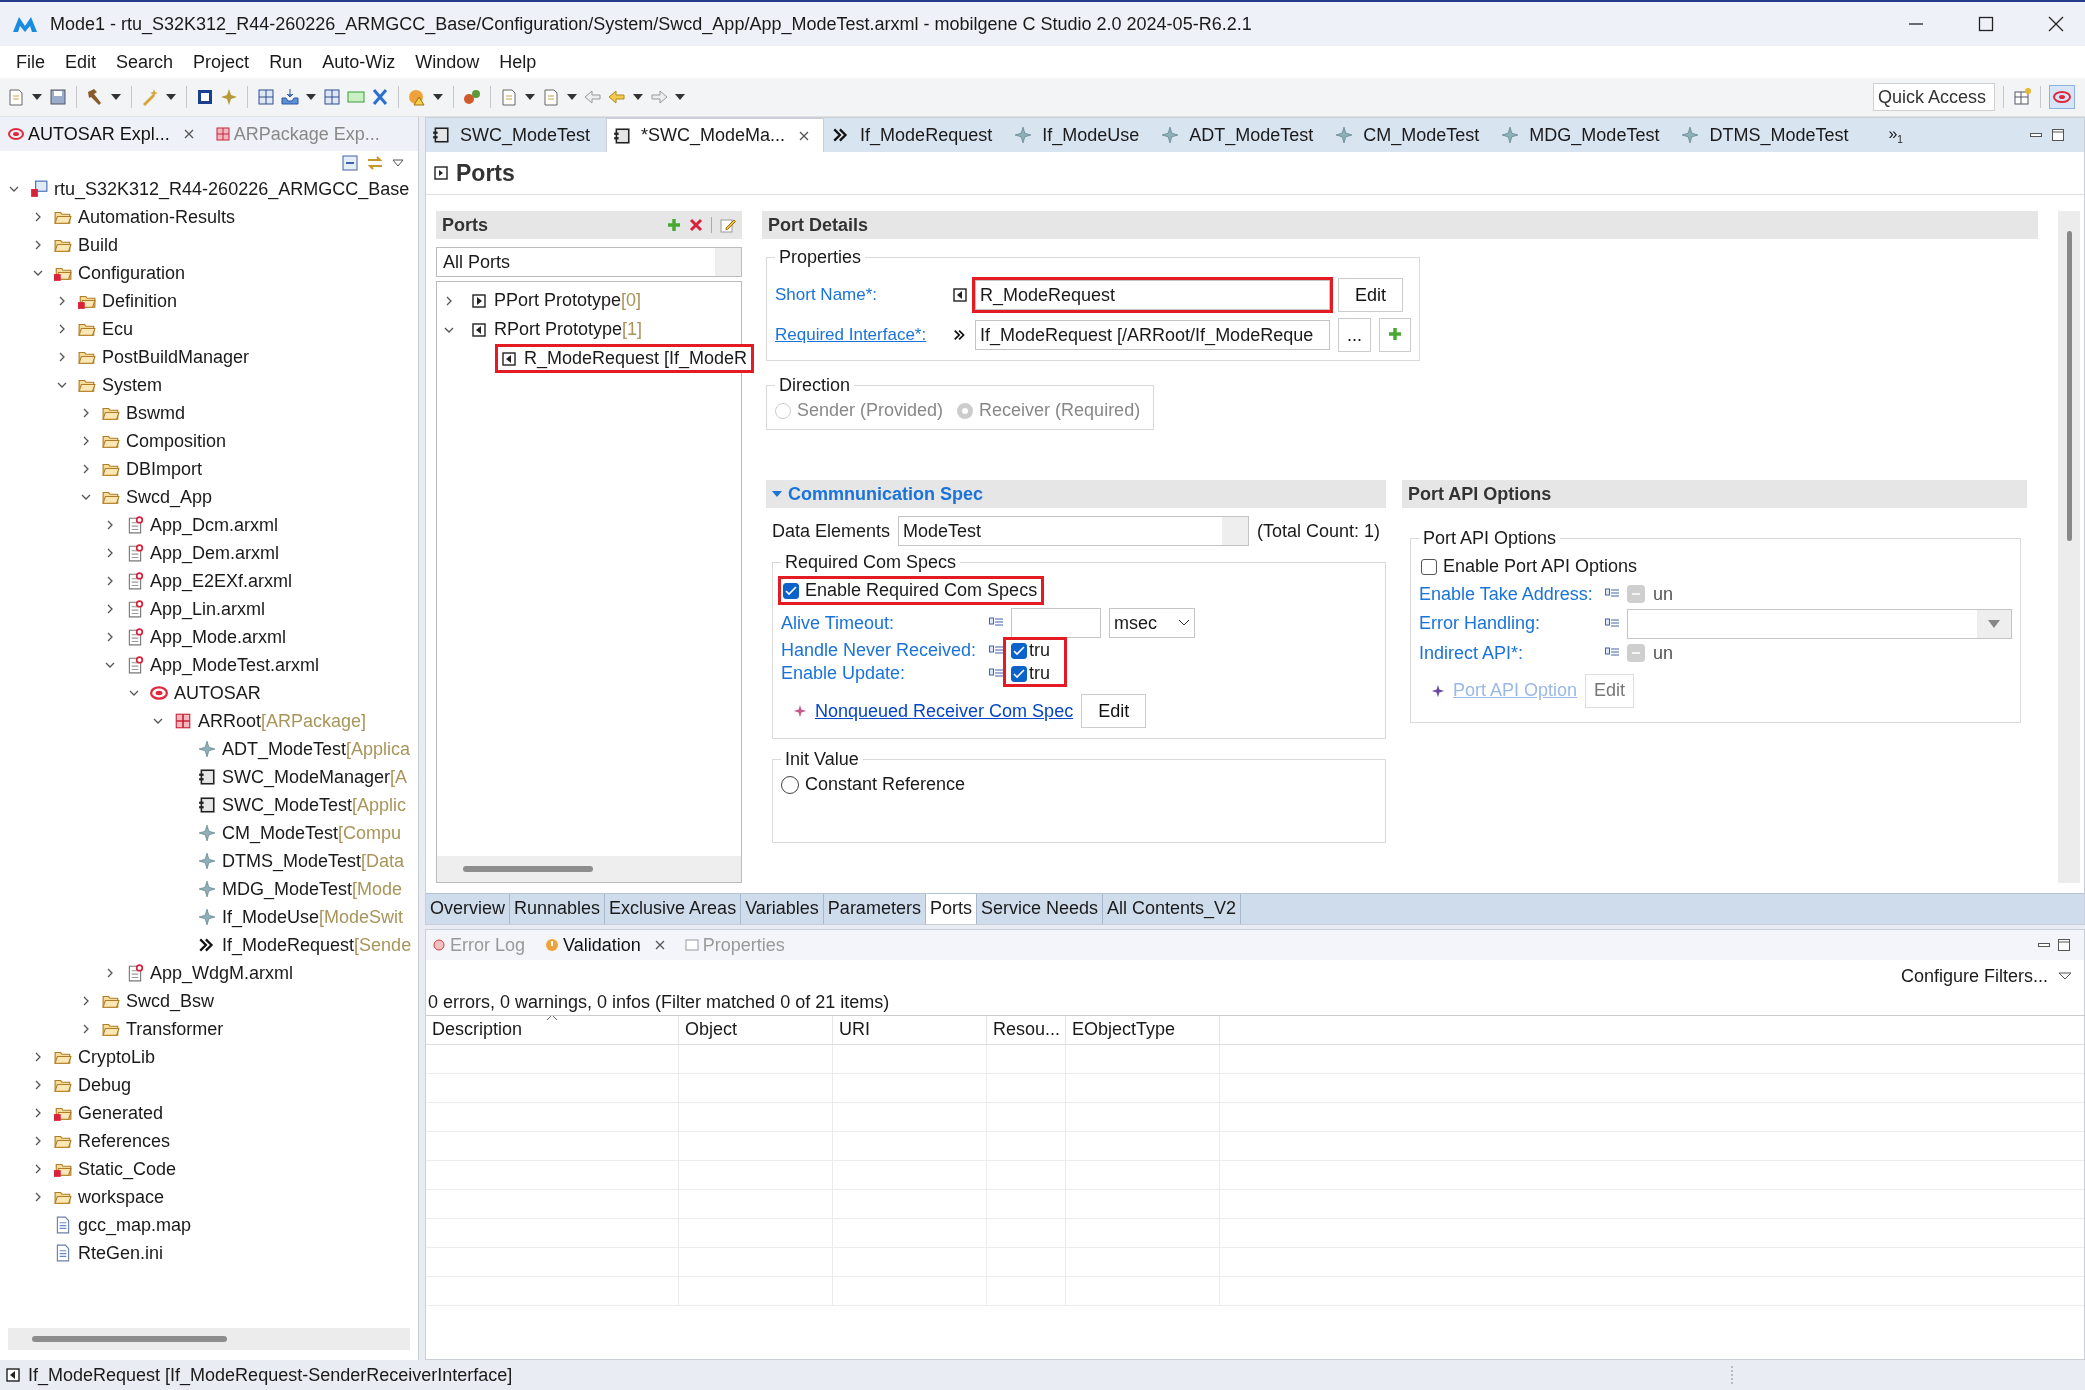 Image resolution: width=2085 pixels, height=1390 pixels. I want to click on checkbox: Enable Required Com Specs, so click(911, 590).